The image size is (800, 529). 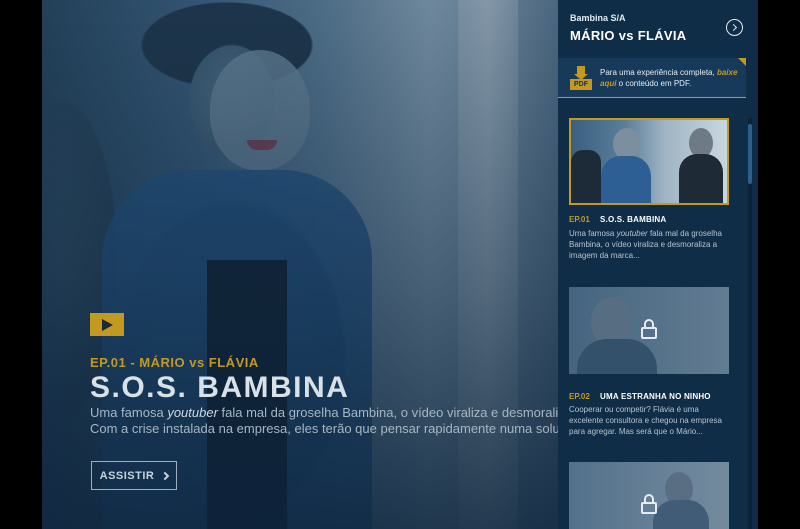 What do you see at coordinates (628, 35) in the screenshot?
I see `series-title: MÁRIO vs FLÁVIA` at bounding box center [628, 35].